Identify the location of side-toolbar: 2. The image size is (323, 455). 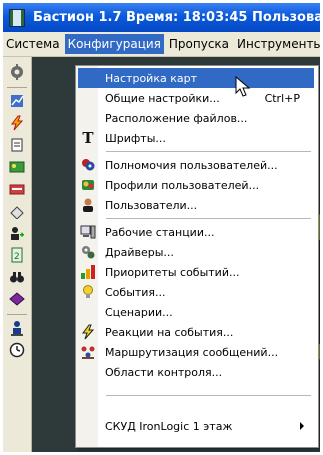
(17, 254).